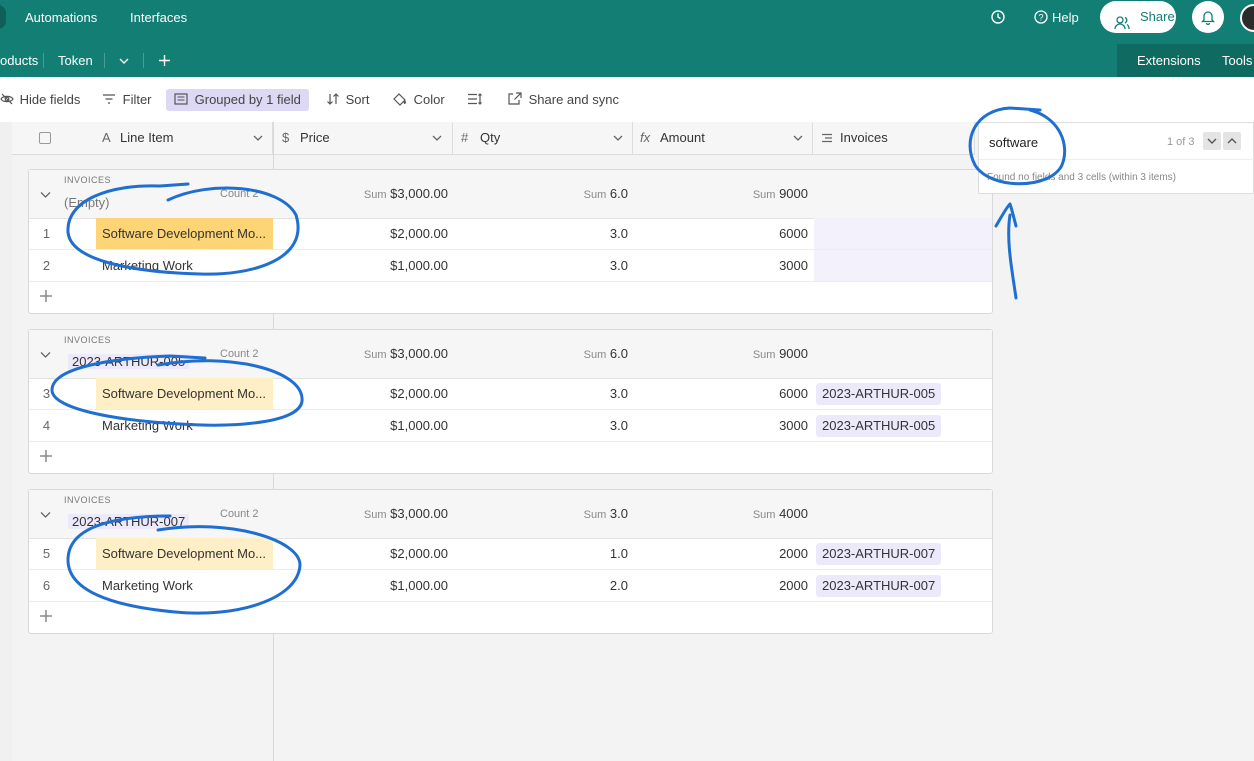  I want to click on filter-button: Filter, so click(127, 100).